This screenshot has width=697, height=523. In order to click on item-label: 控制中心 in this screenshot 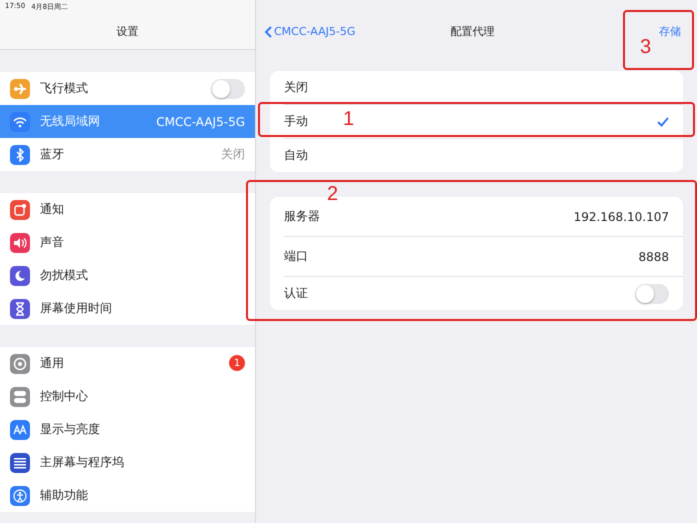, I will do `click(64, 396)`.